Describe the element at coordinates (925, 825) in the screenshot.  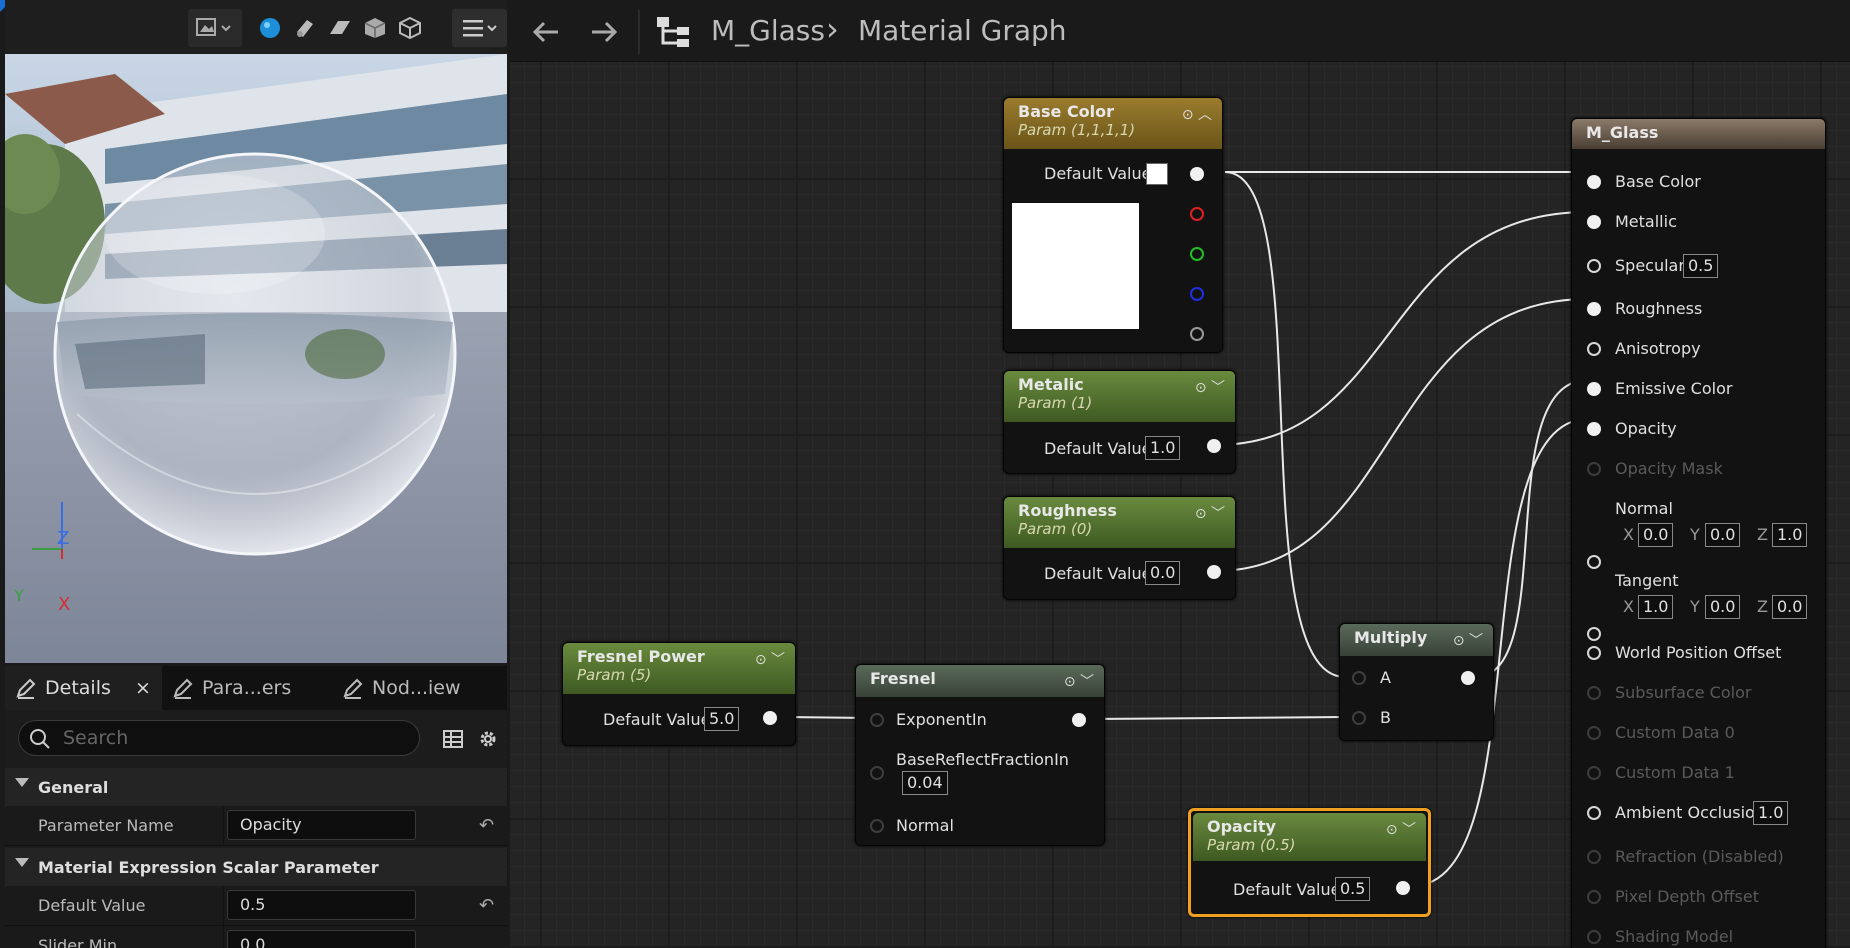
I see `normal-label: Normal` at that location.